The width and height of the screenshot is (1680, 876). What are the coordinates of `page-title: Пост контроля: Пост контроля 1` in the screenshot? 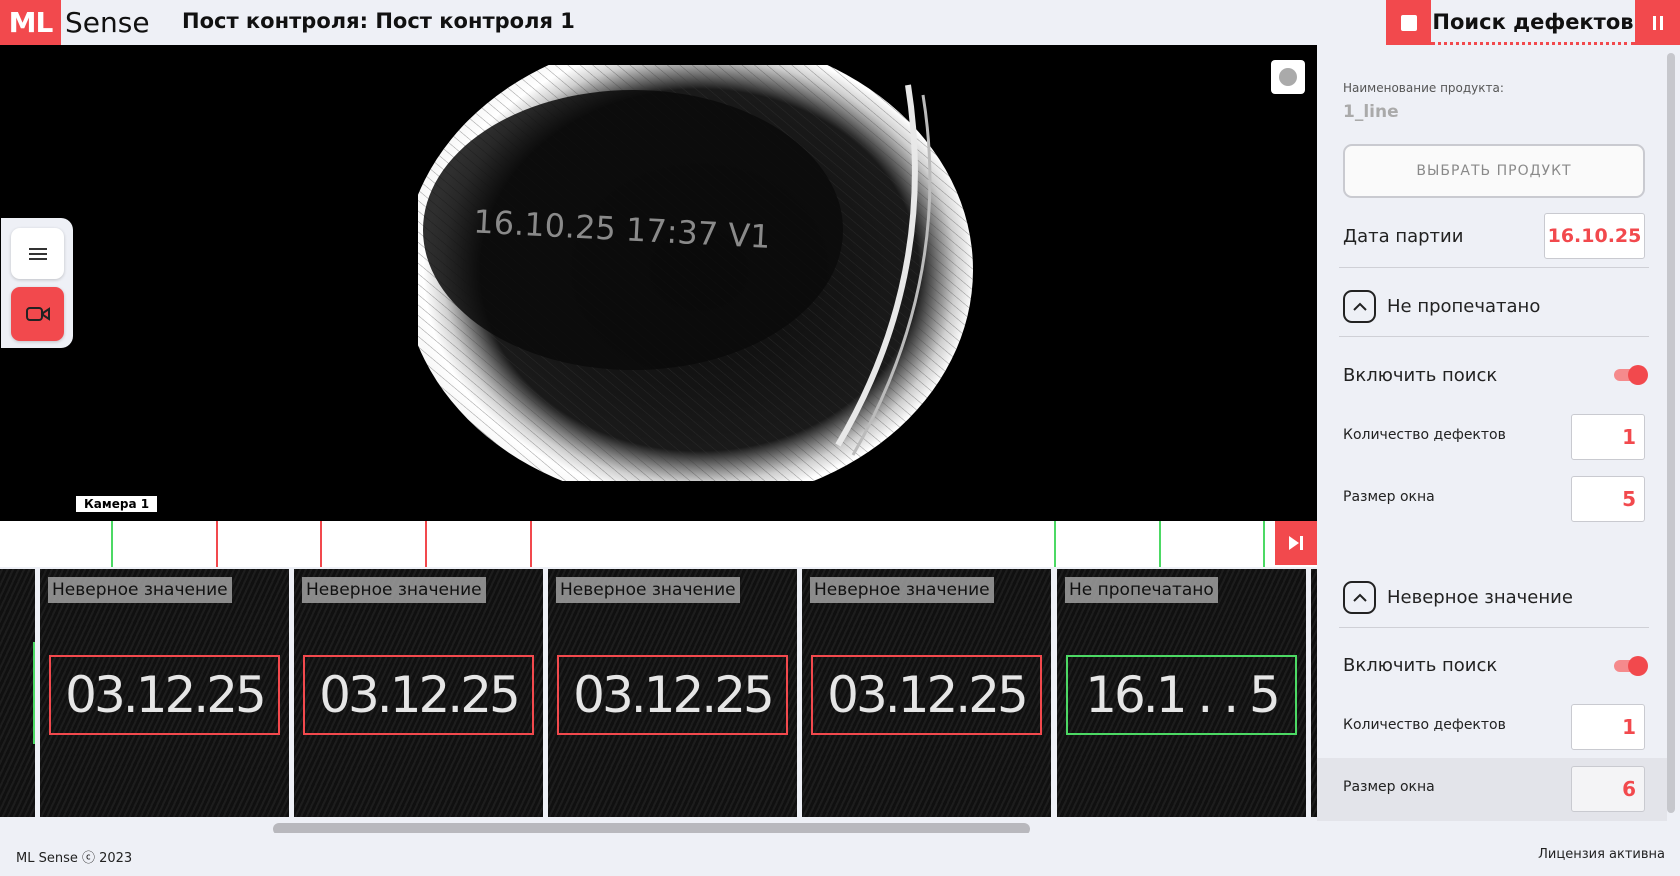 It's located at (378, 21).